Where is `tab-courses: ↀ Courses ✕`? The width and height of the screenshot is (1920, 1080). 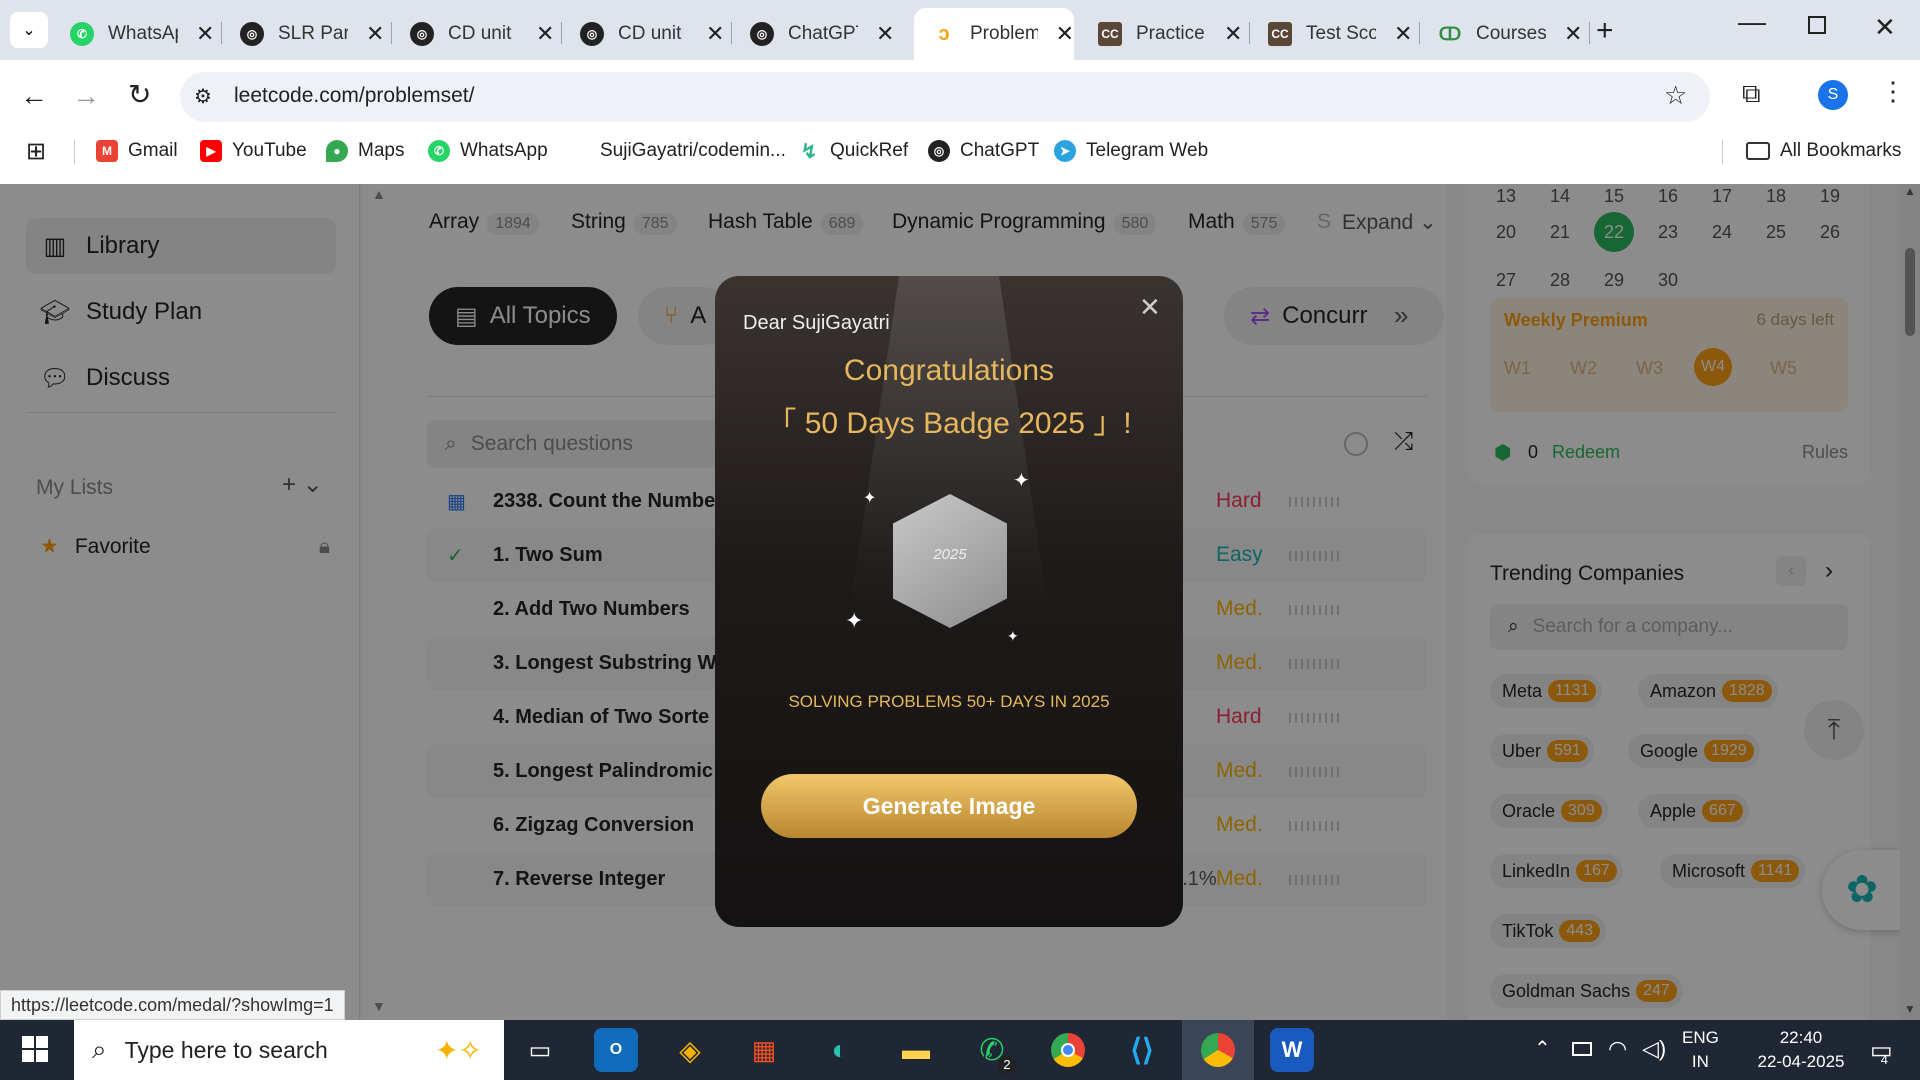 tab-courses: ↀ Courses ✕ is located at coordinates (1505, 34).